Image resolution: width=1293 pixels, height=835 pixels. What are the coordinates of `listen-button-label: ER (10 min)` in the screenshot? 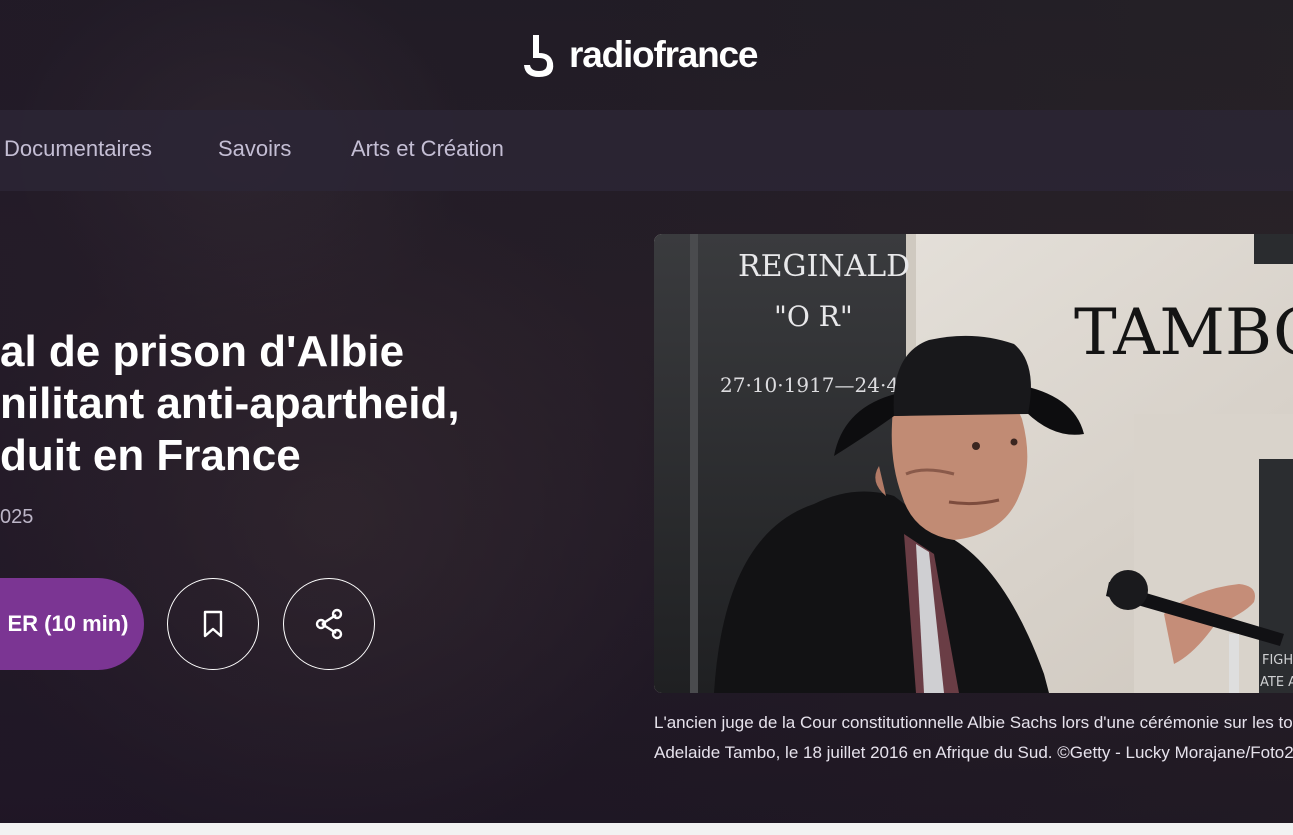 It's located at (68, 623).